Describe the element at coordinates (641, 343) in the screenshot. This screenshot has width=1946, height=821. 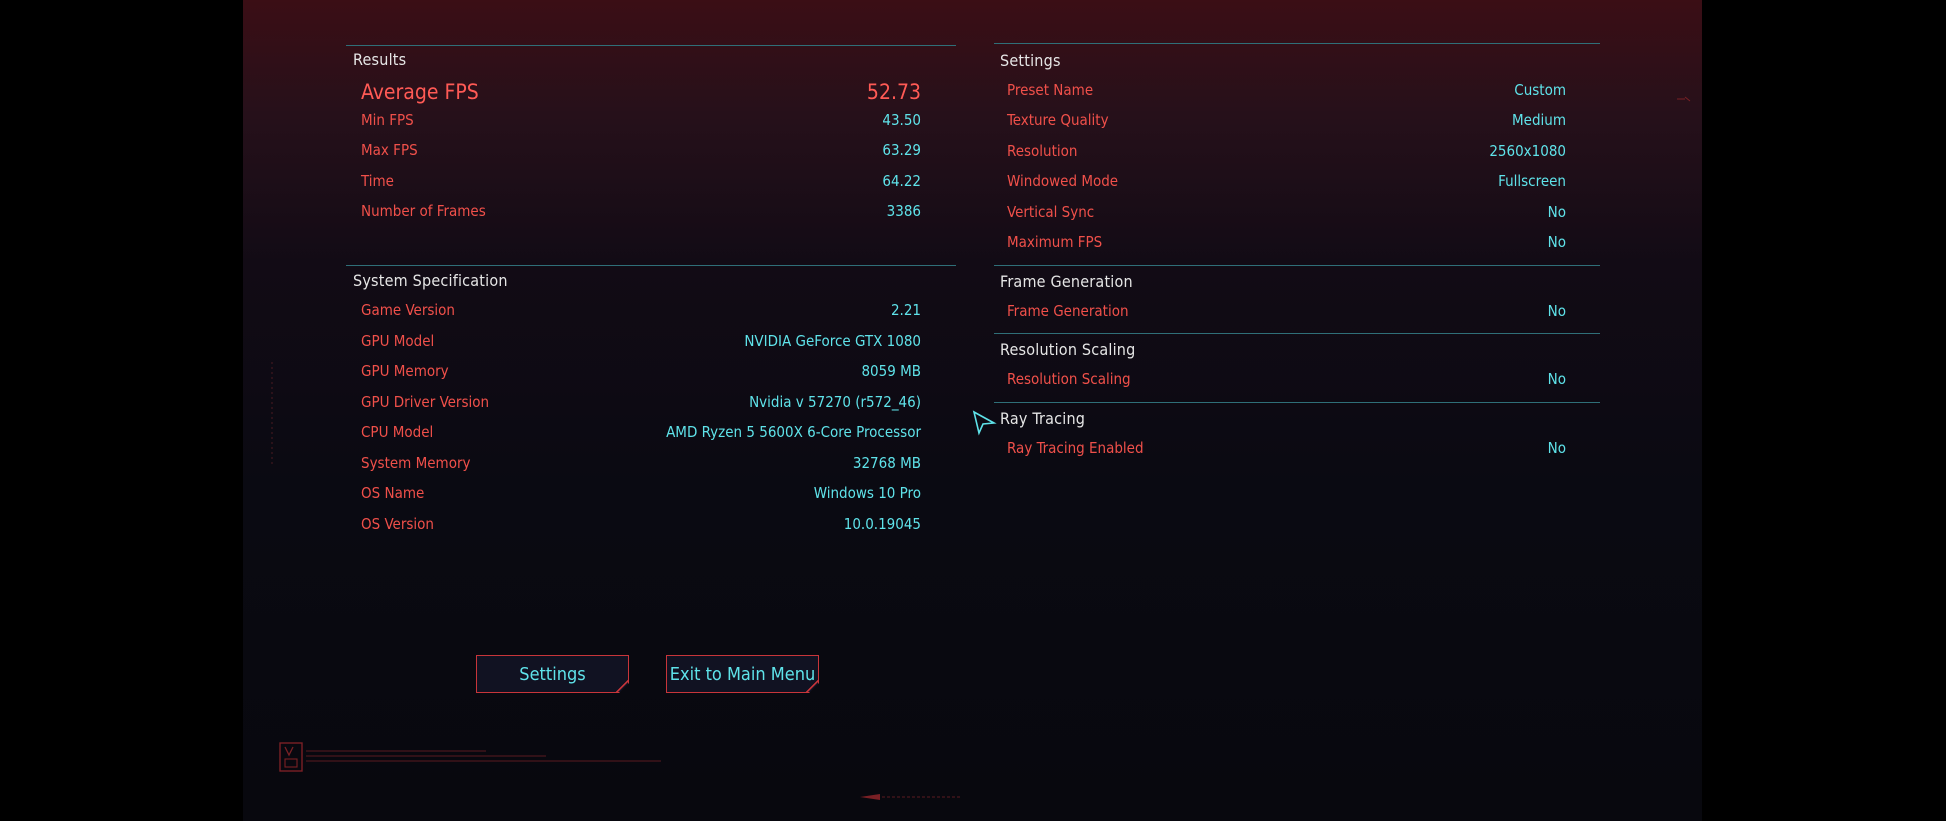
I see `system-row: GPU Model NVIDIA GeForce GTX 1080` at that location.